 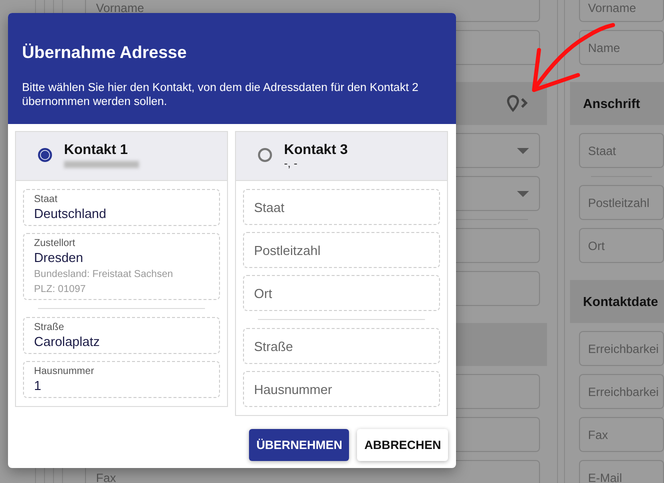 I want to click on field-label: Name, so click(x=604, y=47).